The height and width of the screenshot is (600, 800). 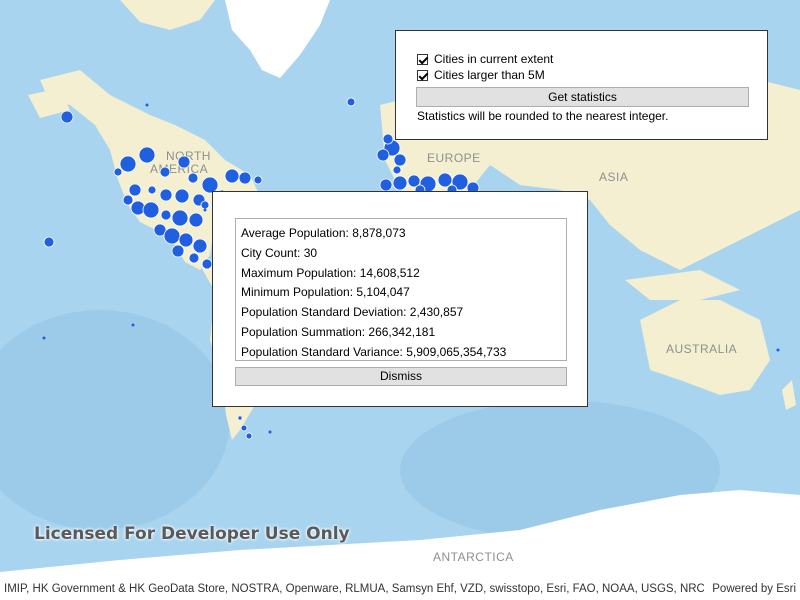 I want to click on label-antarctica: ANTARCTICA, so click(x=473, y=557).